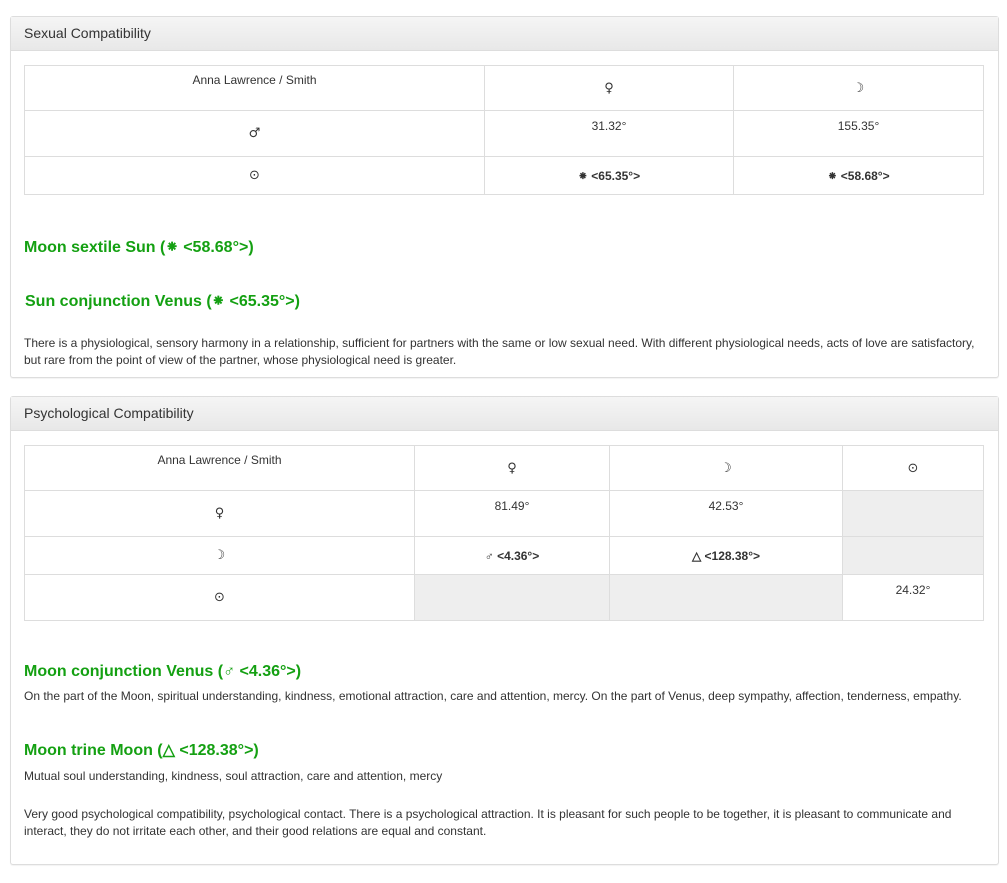  I want to click on mars-icon: ♂, so click(254, 133).